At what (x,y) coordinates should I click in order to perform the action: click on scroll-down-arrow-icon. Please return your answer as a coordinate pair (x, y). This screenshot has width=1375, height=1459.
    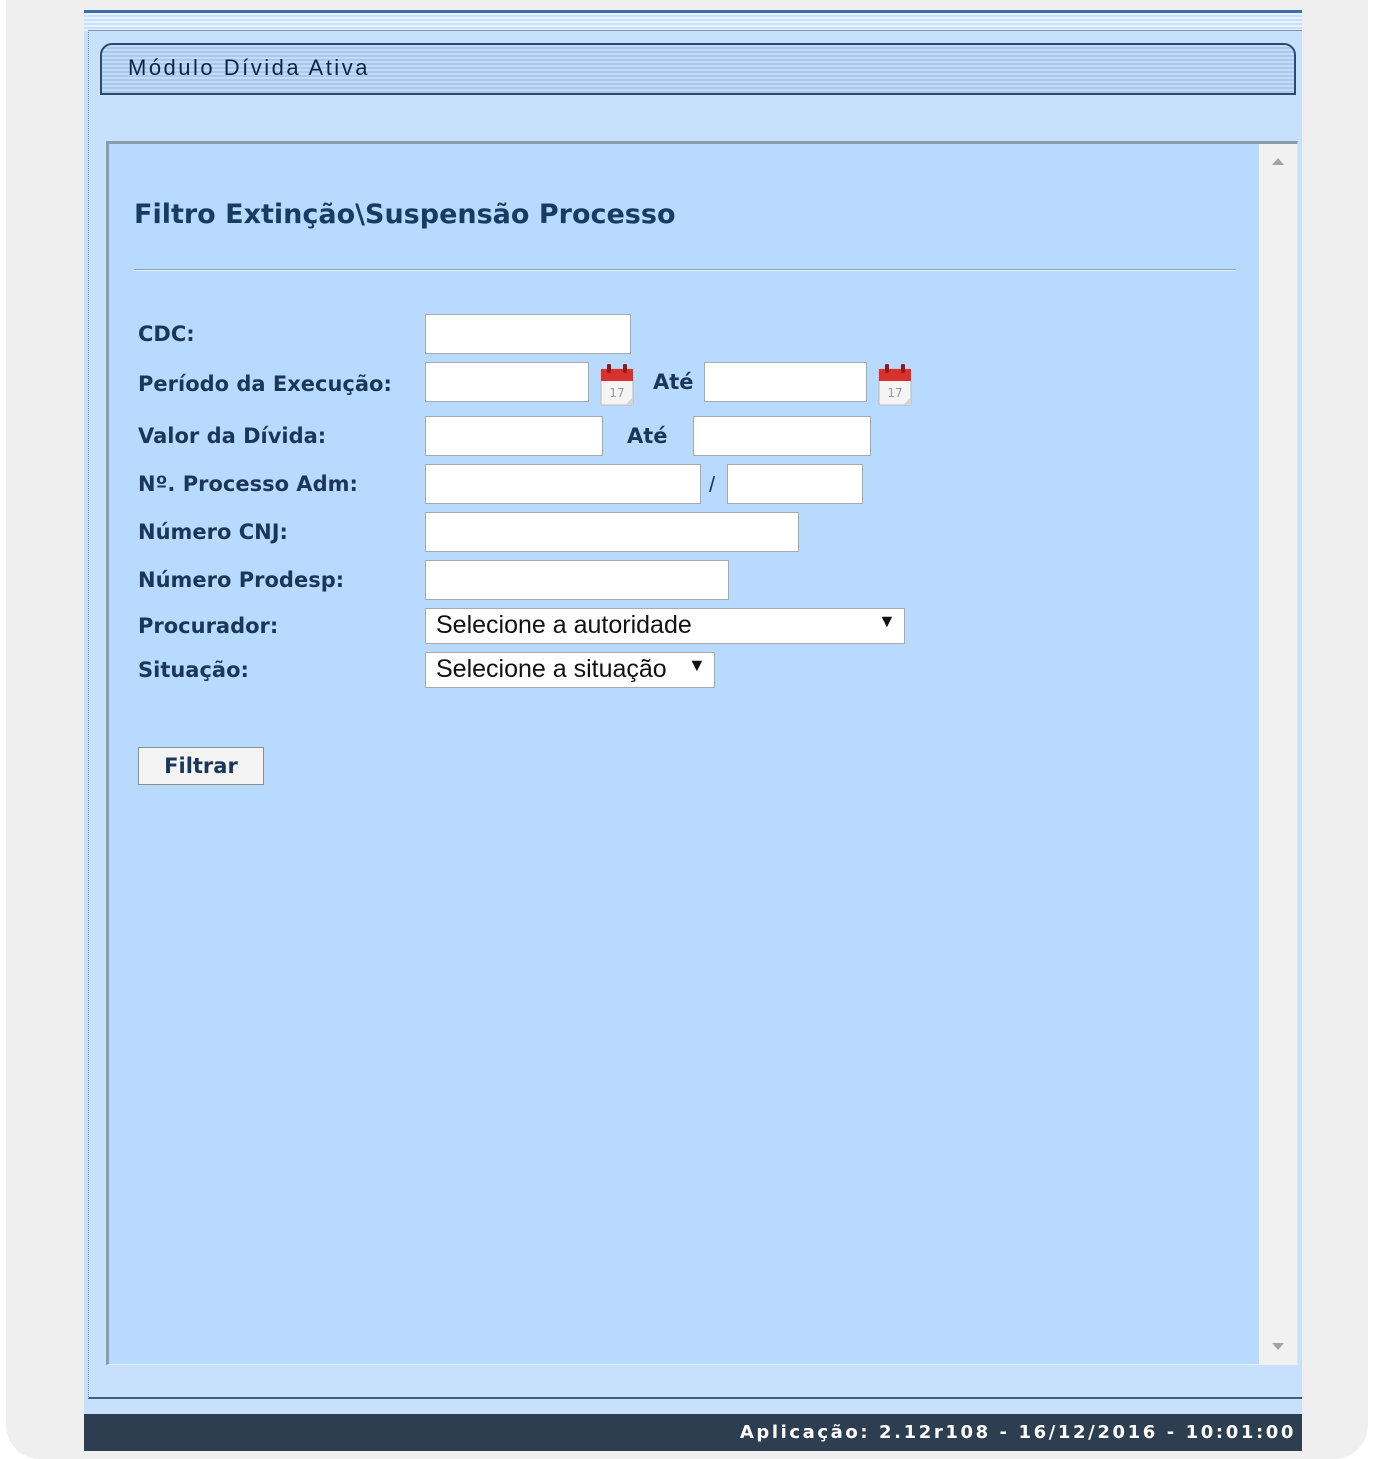
    Looking at the image, I should click on (1278, 1346).